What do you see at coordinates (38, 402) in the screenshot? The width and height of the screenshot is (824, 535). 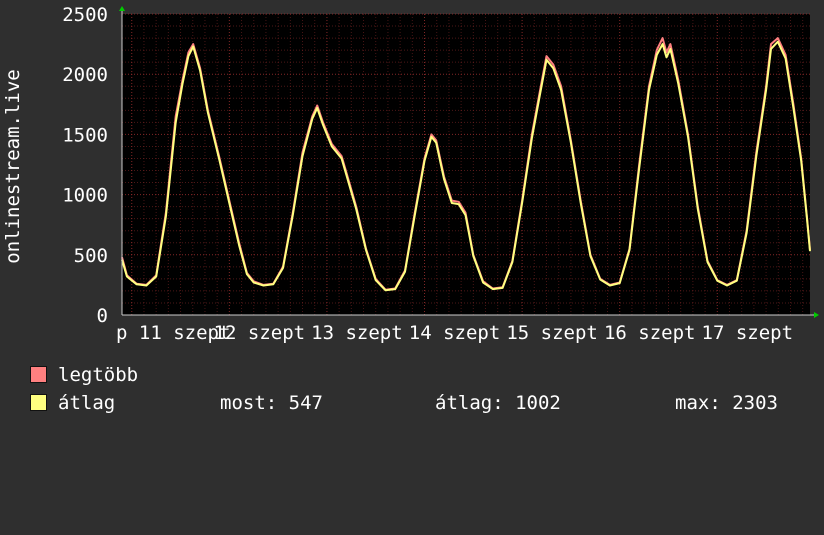 I see `legend-swatch-avg` at bounding box center [38, 402].